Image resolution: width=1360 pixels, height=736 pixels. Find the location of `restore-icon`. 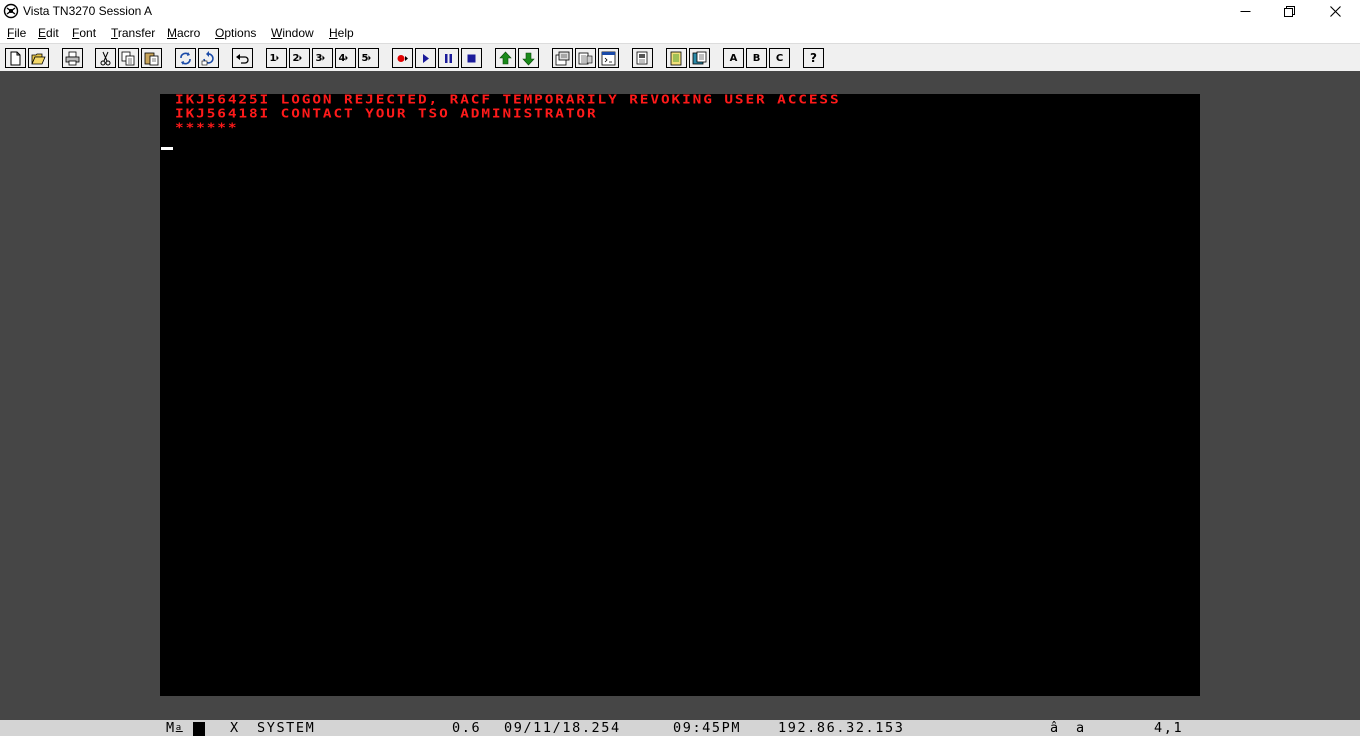

restore-icon is located at coordinates (1289, 11).